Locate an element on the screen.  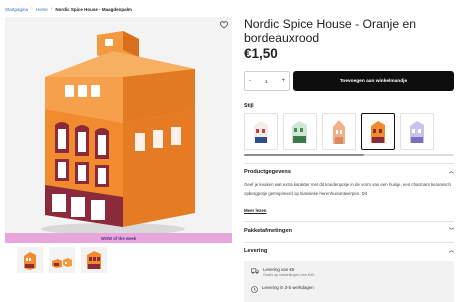
accordion-product-details: Productgegevens ︿ is located at coordinates (349, 171).